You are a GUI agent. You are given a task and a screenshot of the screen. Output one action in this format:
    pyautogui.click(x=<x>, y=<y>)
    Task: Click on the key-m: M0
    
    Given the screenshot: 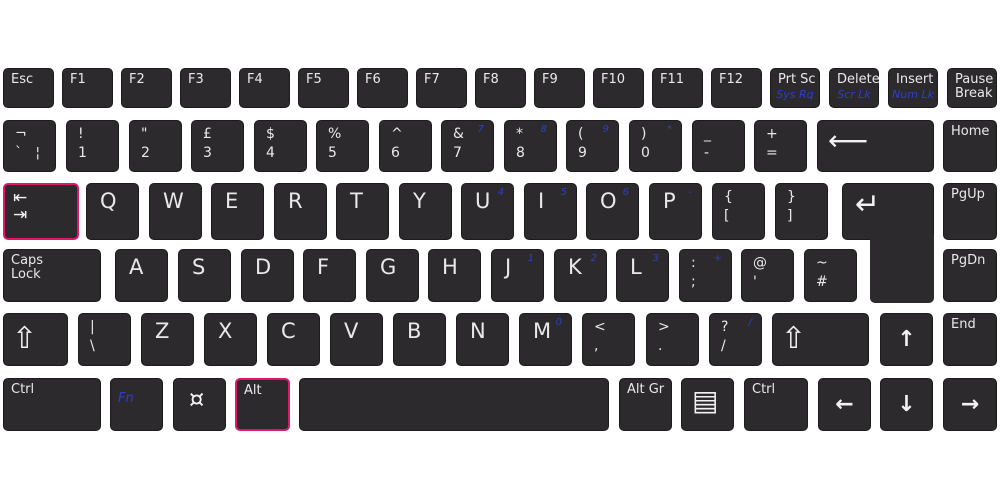 What is the action you would take?
    pyautogui.click(x=545, y=339)
    